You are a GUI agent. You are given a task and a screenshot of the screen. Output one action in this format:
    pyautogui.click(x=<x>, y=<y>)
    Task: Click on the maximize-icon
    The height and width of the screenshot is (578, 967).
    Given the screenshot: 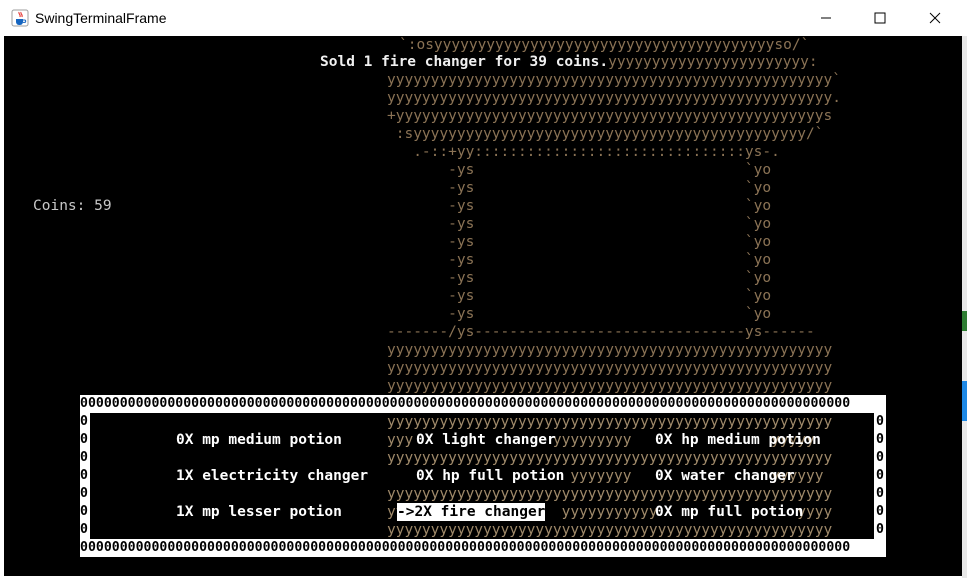 What is the action you would take?
    pyautogui.click(x=880, y=18)
    